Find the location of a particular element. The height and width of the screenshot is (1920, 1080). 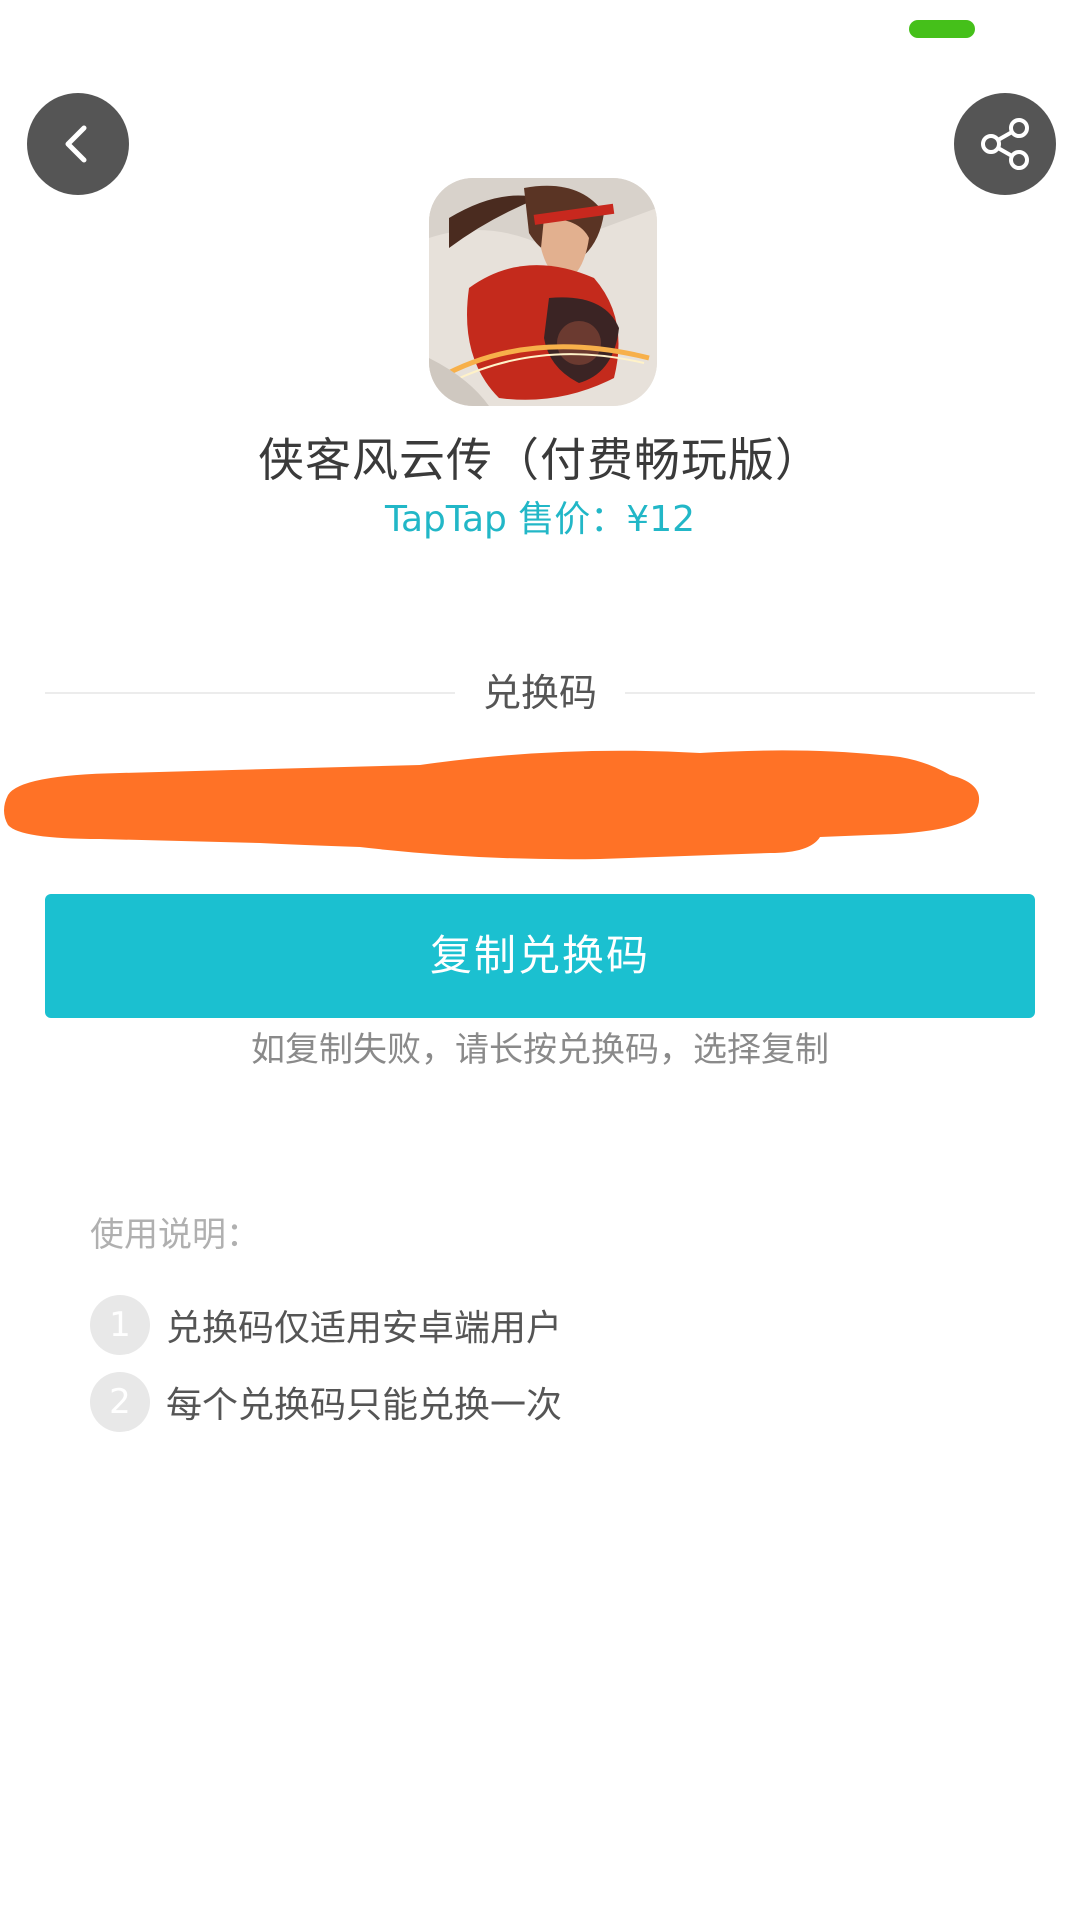

share-icon is located at coordinates (1005, 144).